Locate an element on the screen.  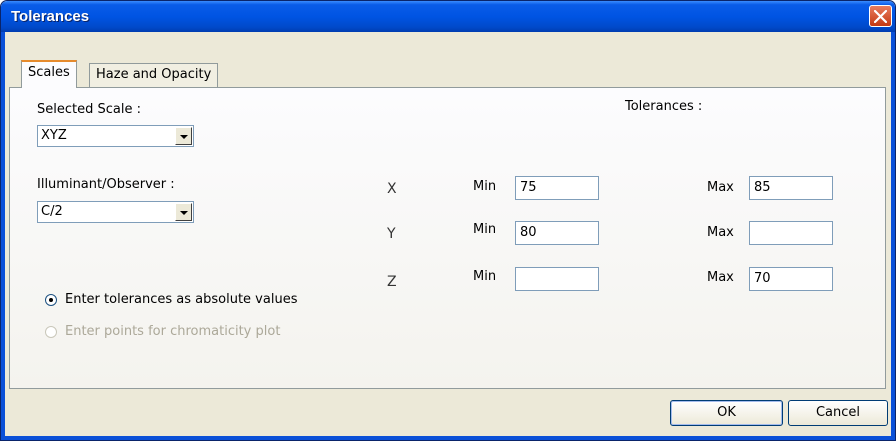
close-icon is located at coordinates (880, 16).